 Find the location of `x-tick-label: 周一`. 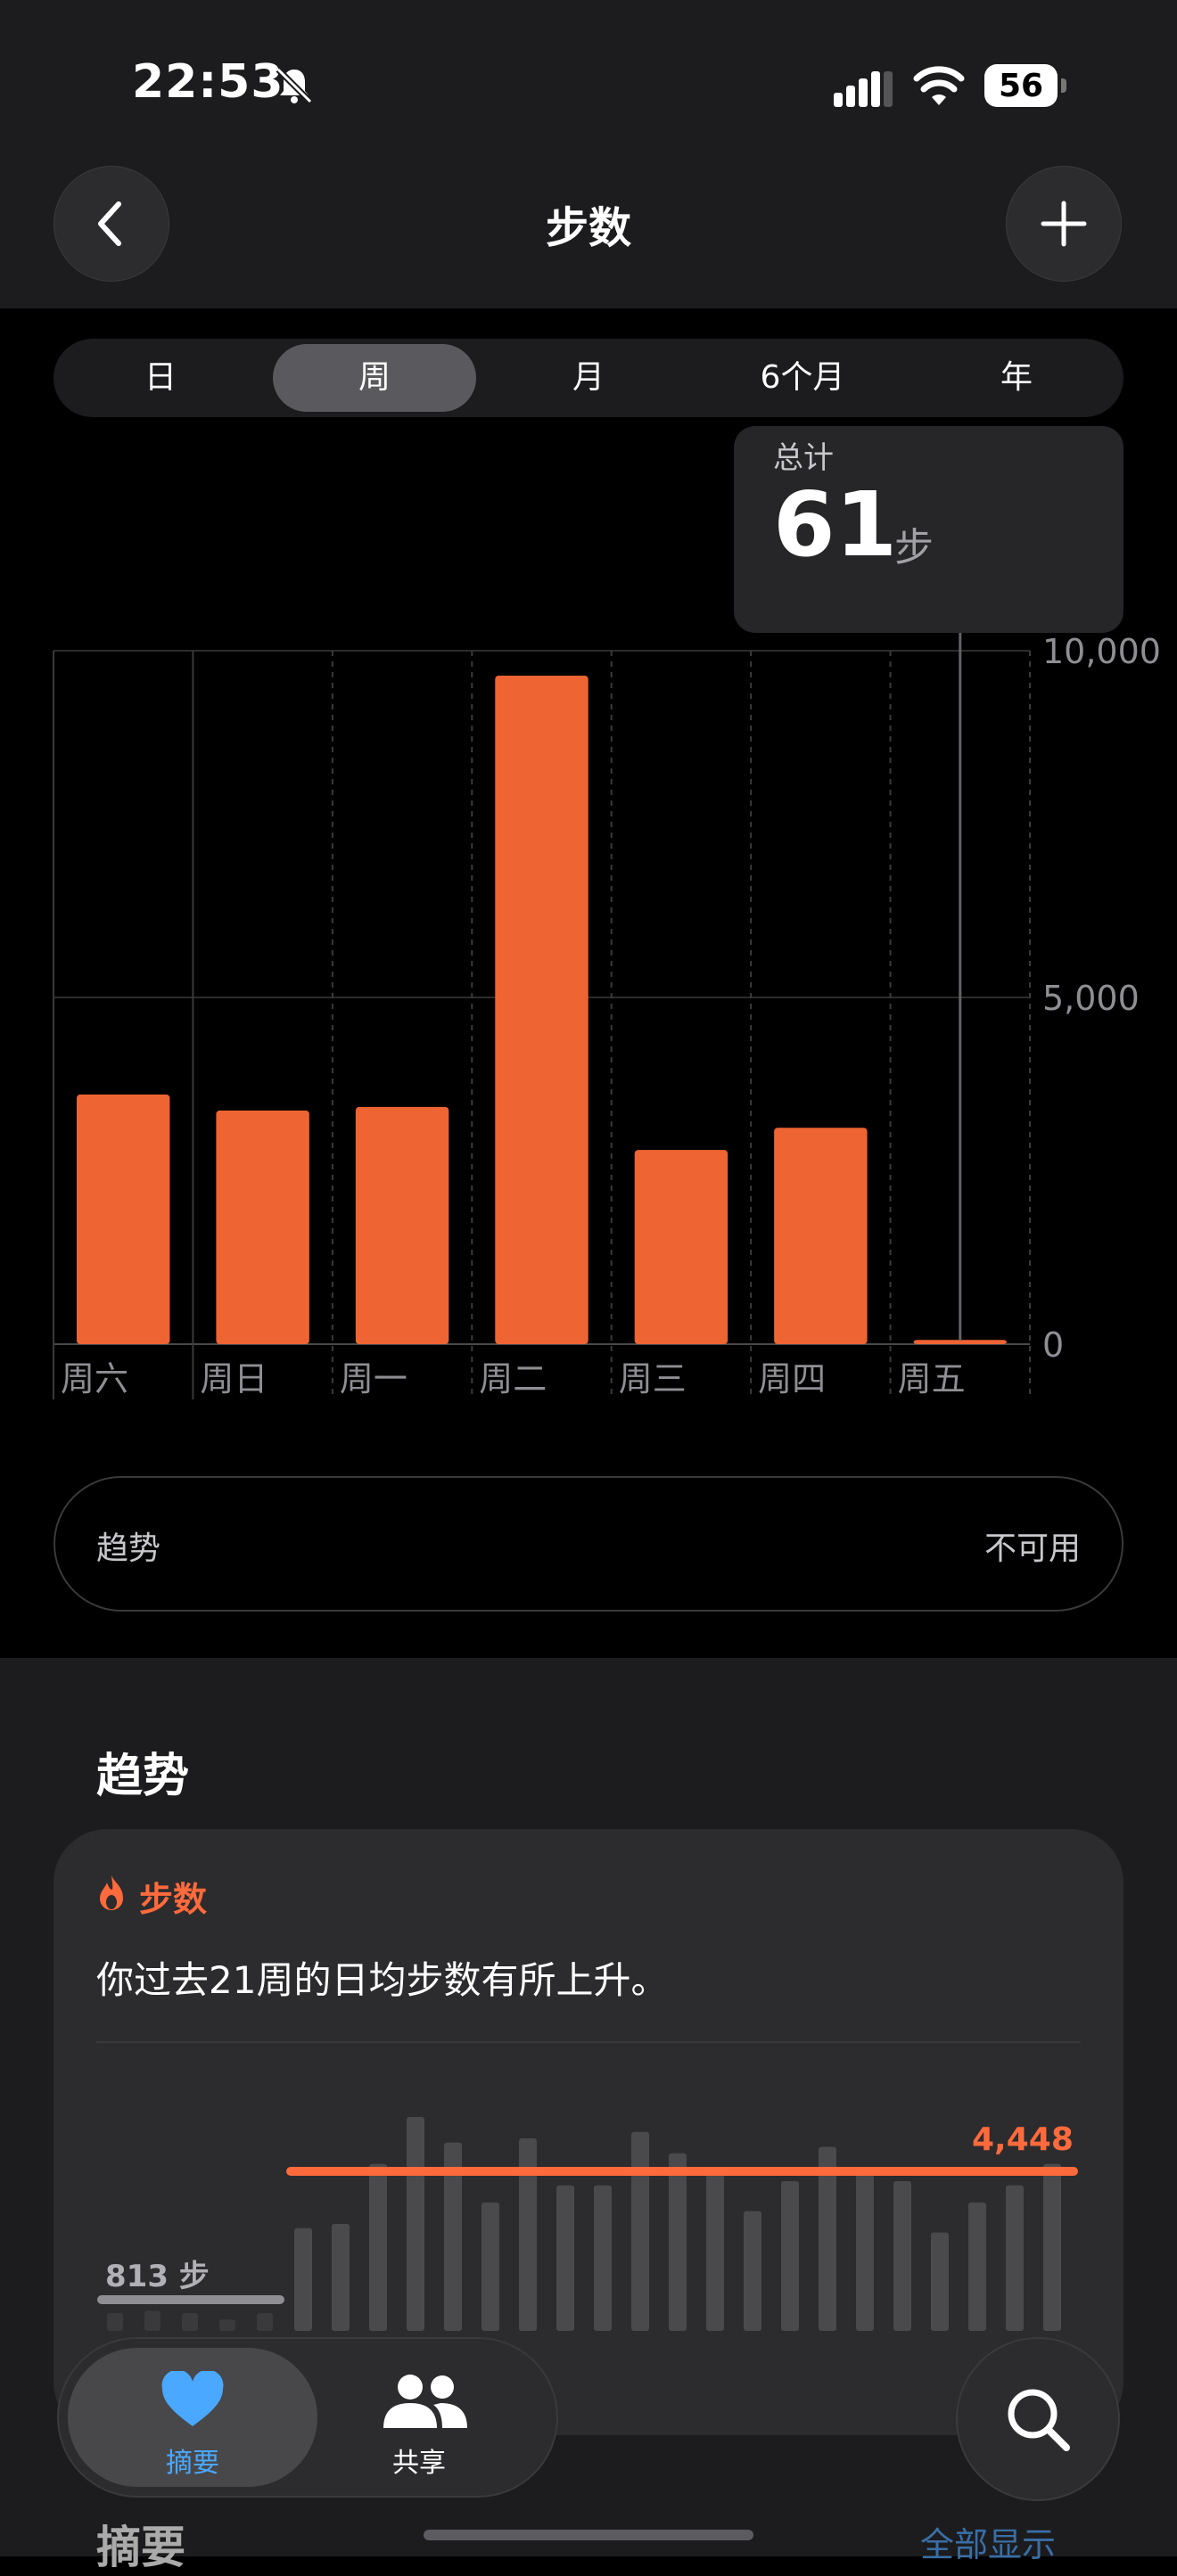

x-tick-label: 周一 is located at coordinates (373, 1379).